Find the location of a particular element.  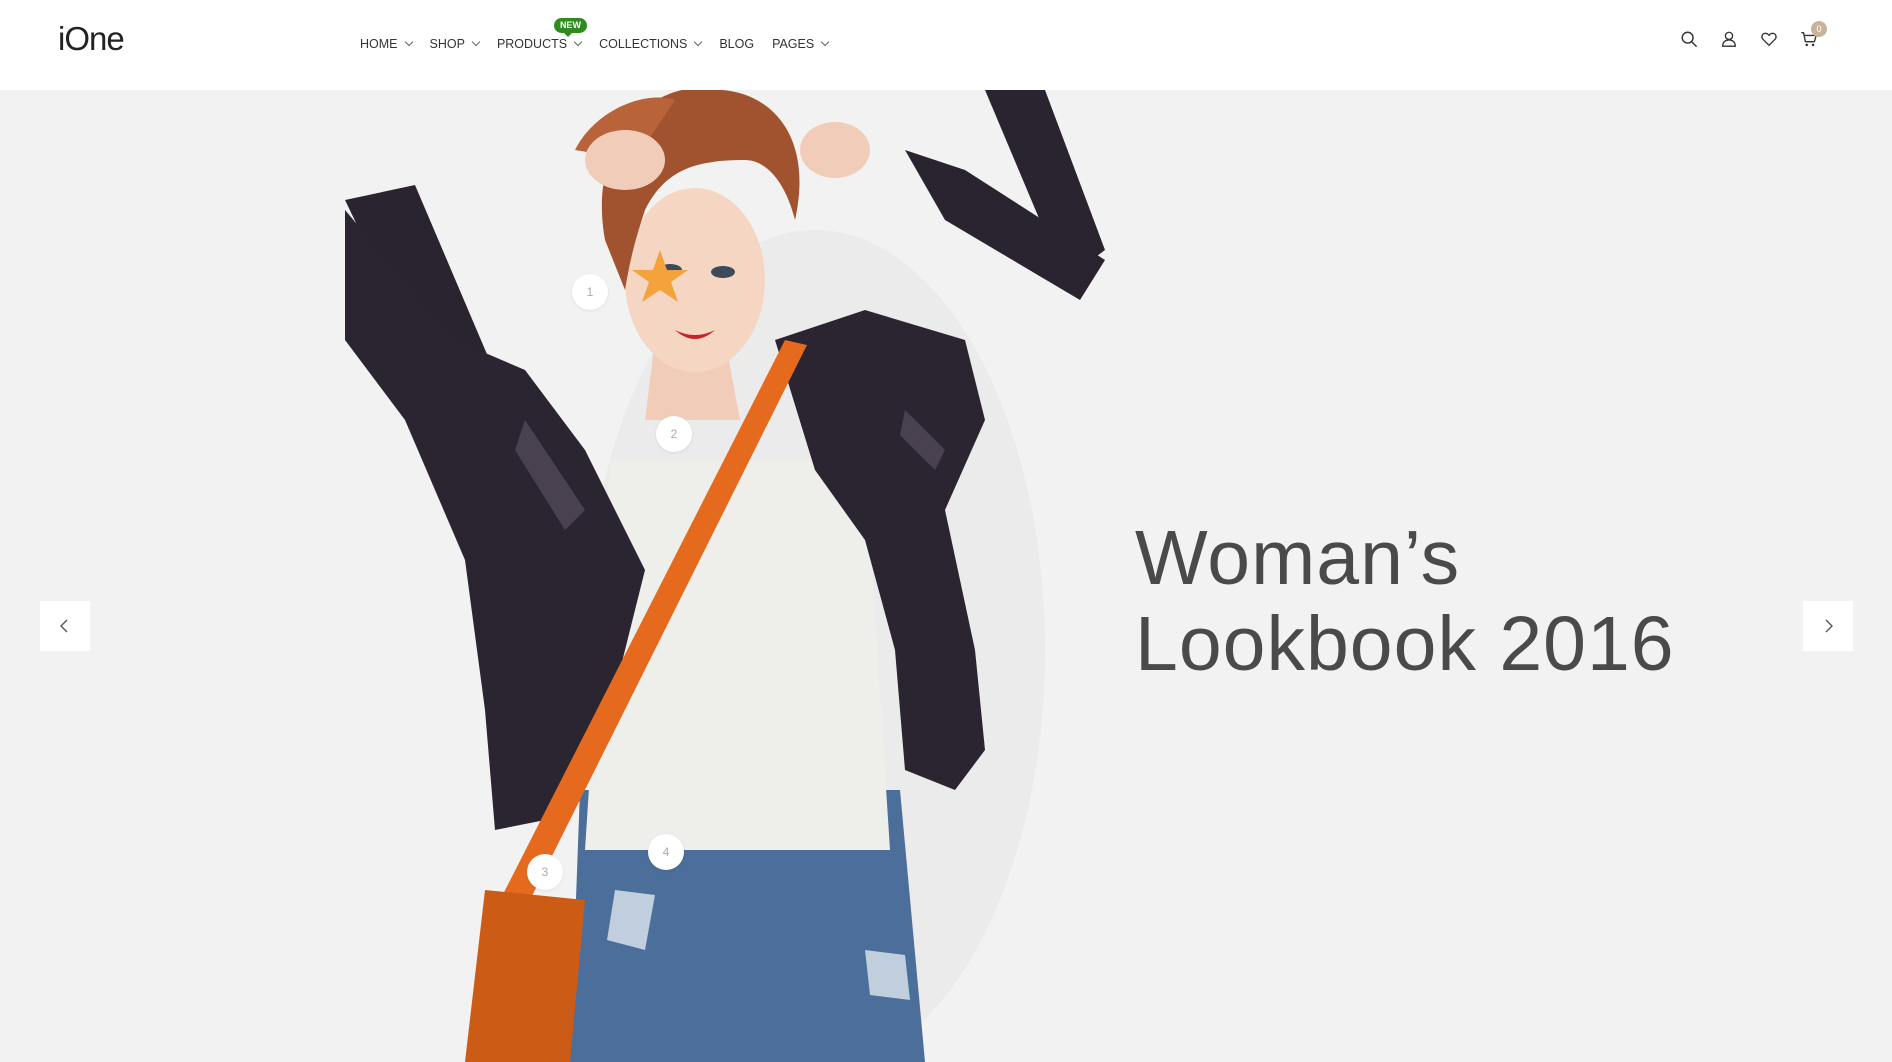

header-icons: 0 is located at coordinates (1760, 36).